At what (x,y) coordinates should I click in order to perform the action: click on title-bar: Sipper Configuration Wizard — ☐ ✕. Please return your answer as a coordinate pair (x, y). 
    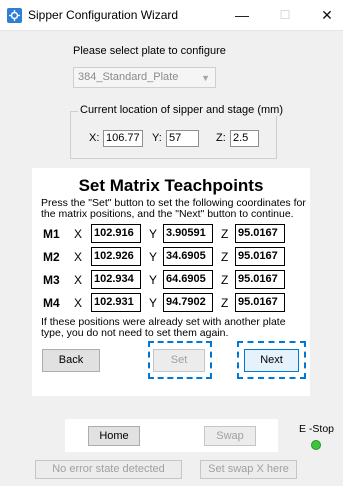
    Looking at the image, I should click on (171, 15).